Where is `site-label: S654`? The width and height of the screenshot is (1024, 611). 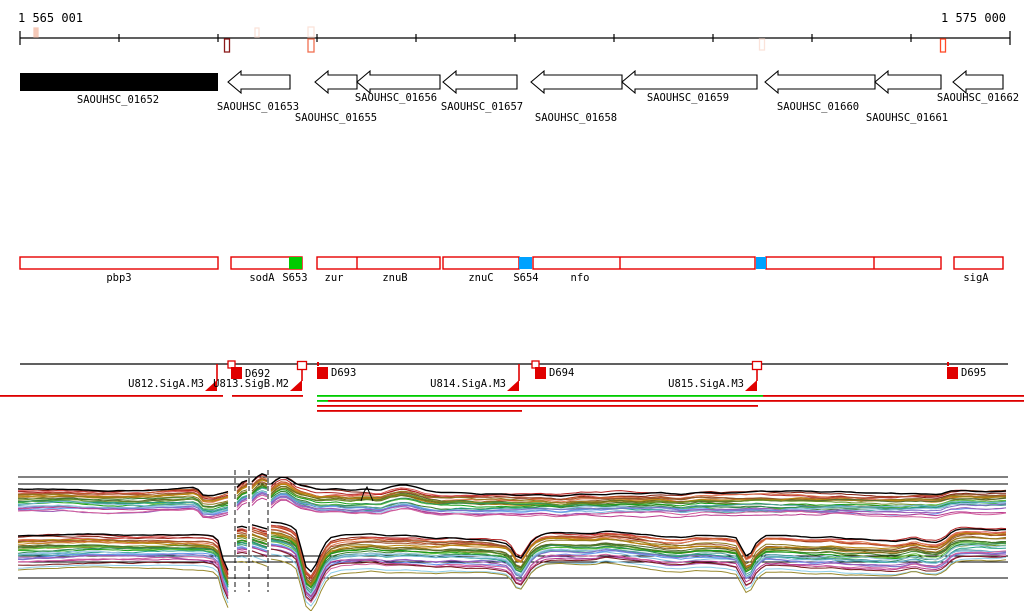
site-label: S654 is located at coordinates (525, 278).